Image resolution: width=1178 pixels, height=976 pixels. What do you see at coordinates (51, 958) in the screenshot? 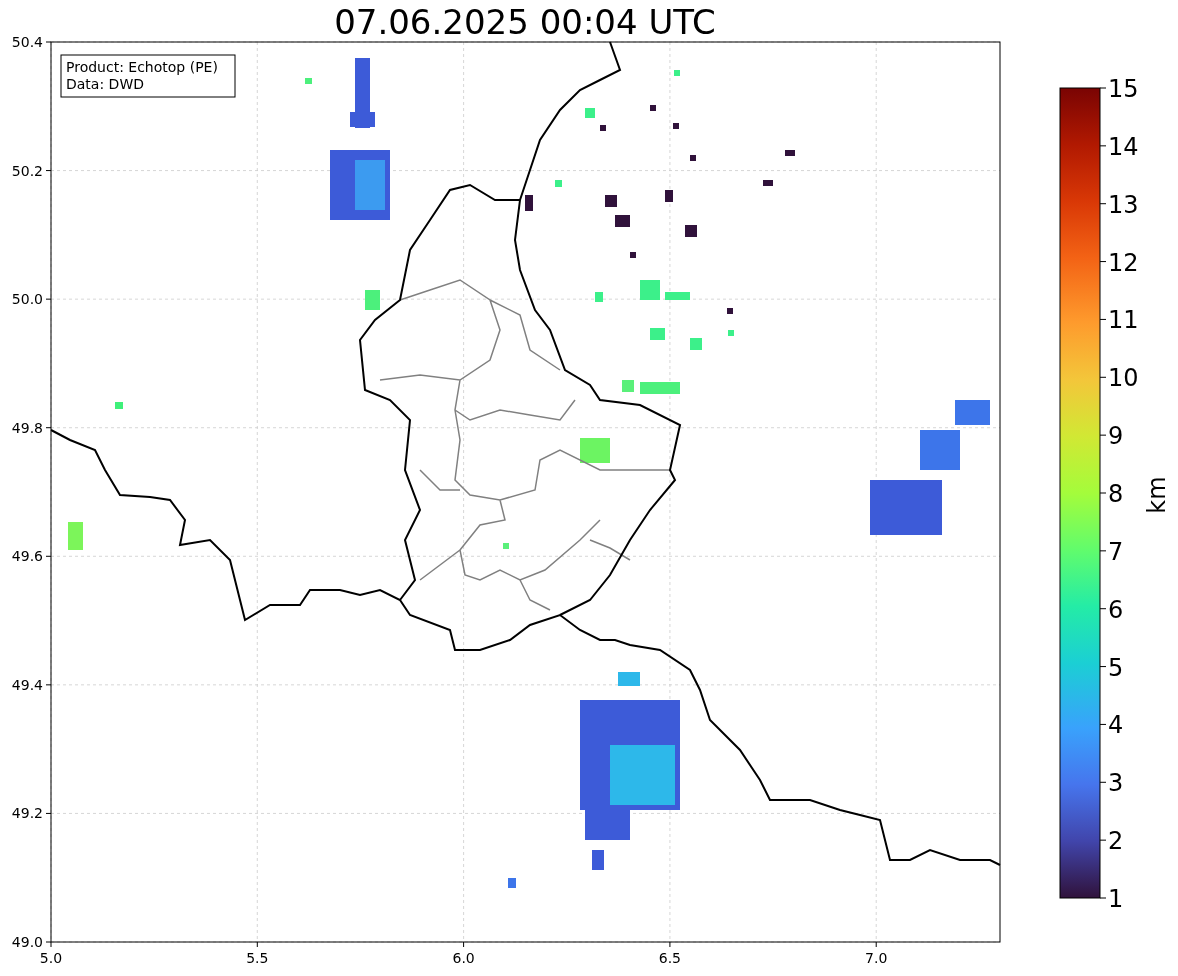
I see `x-tick-label: 5.0` at bounding box center [51, 958].